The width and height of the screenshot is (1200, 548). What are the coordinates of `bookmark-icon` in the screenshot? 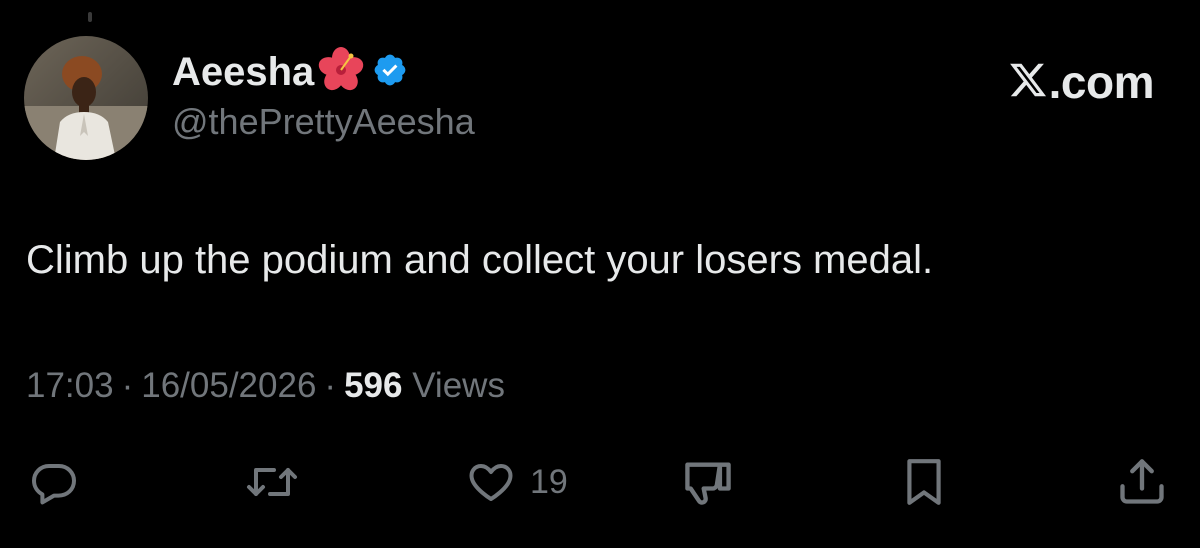 It's located at (924, 482).